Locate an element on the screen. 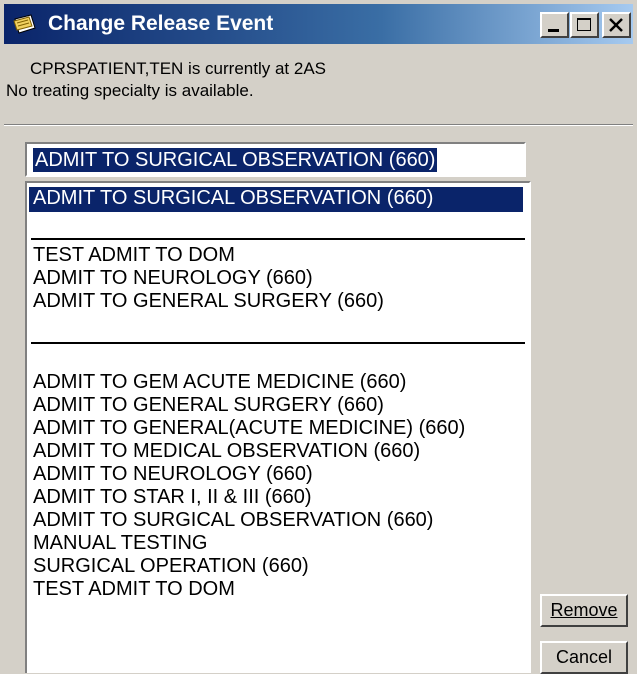 The image size is (637, 674). list-item: ADMIT TO GENERAL(ACUTE MEDICINE) (660) is located at coordinates (249, 428).